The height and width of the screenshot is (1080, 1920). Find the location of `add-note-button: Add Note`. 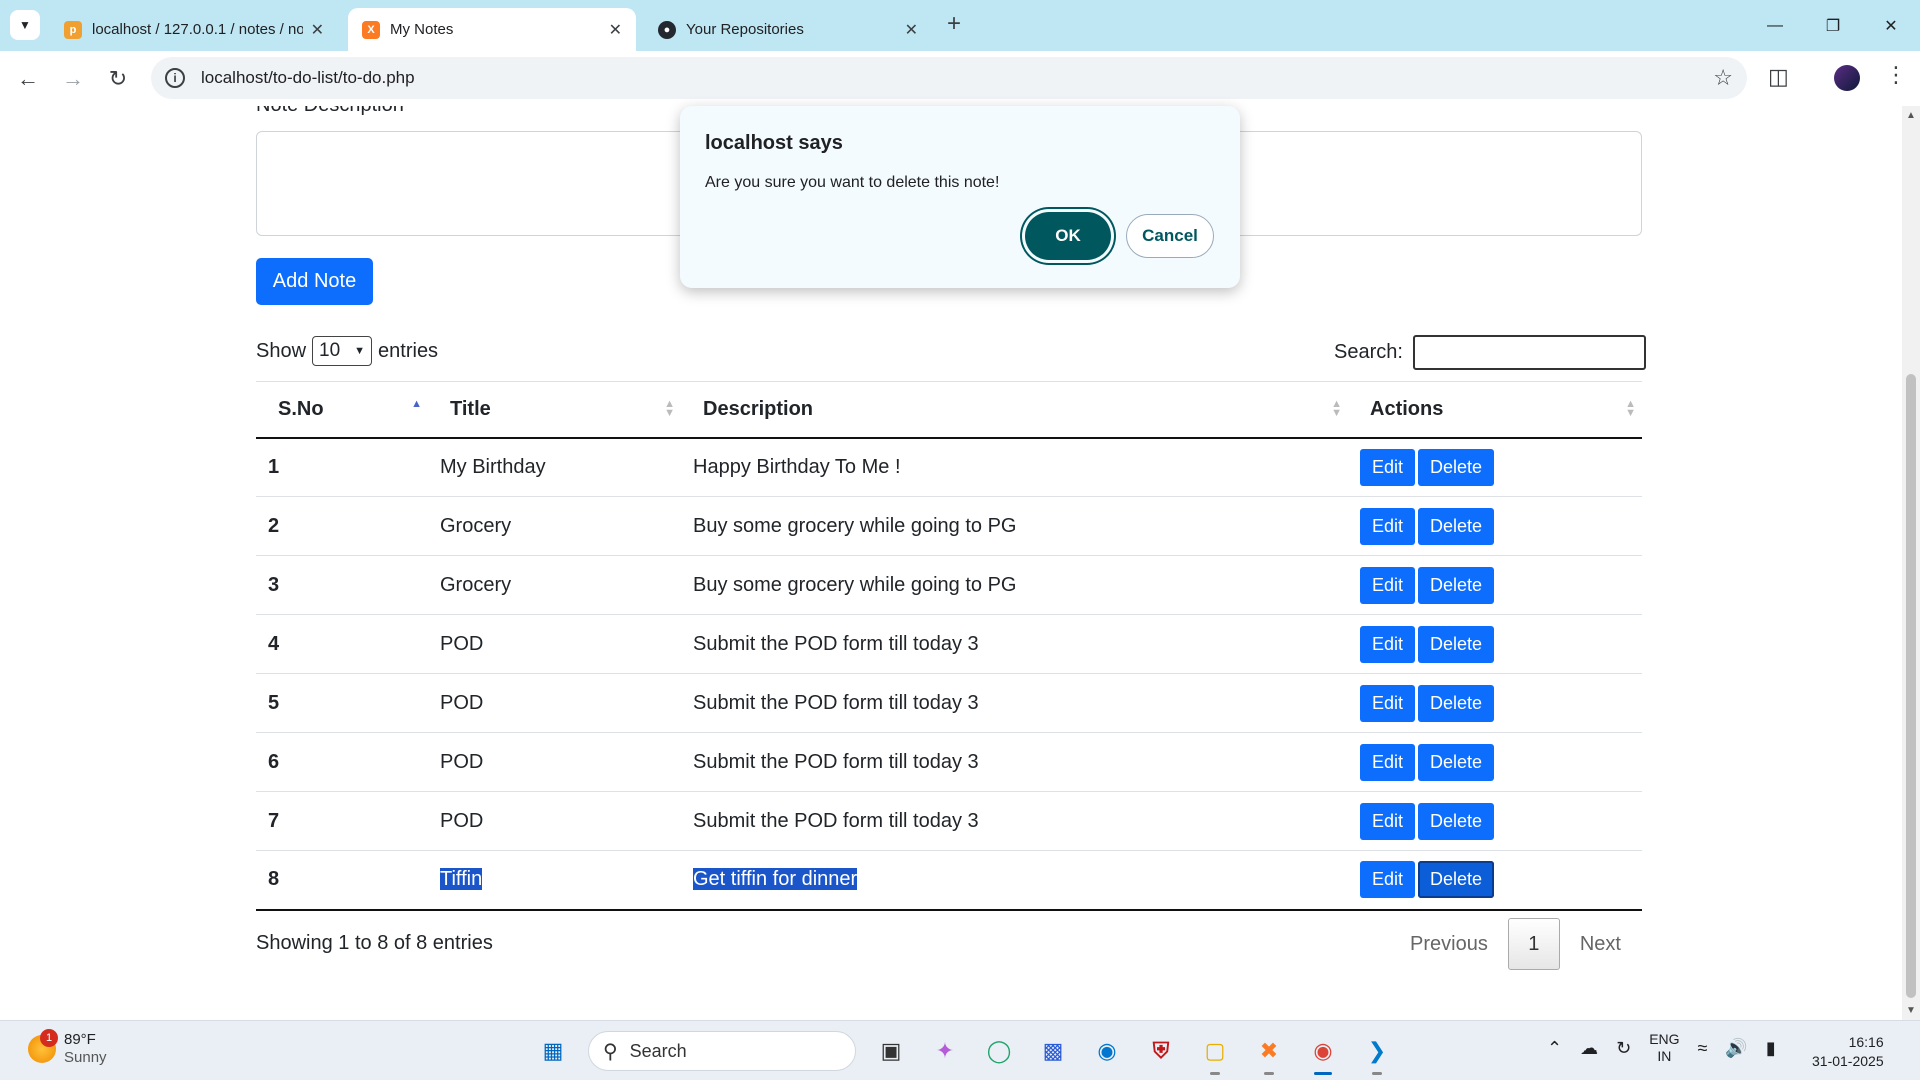

add-note-button: Add Note is located at coordinates (314, 281).